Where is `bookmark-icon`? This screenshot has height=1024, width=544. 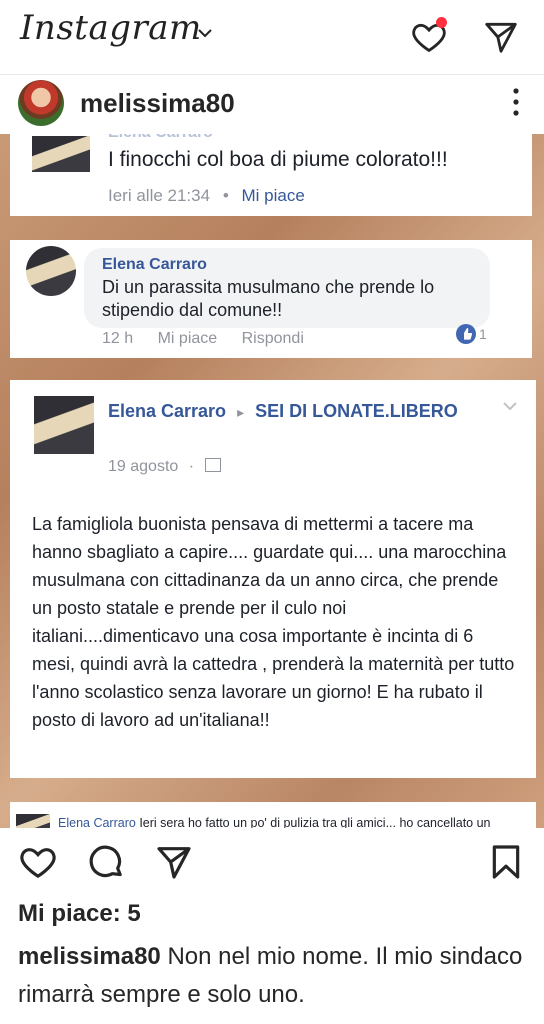 bookmark-icon is located at coordinates (506, 862).